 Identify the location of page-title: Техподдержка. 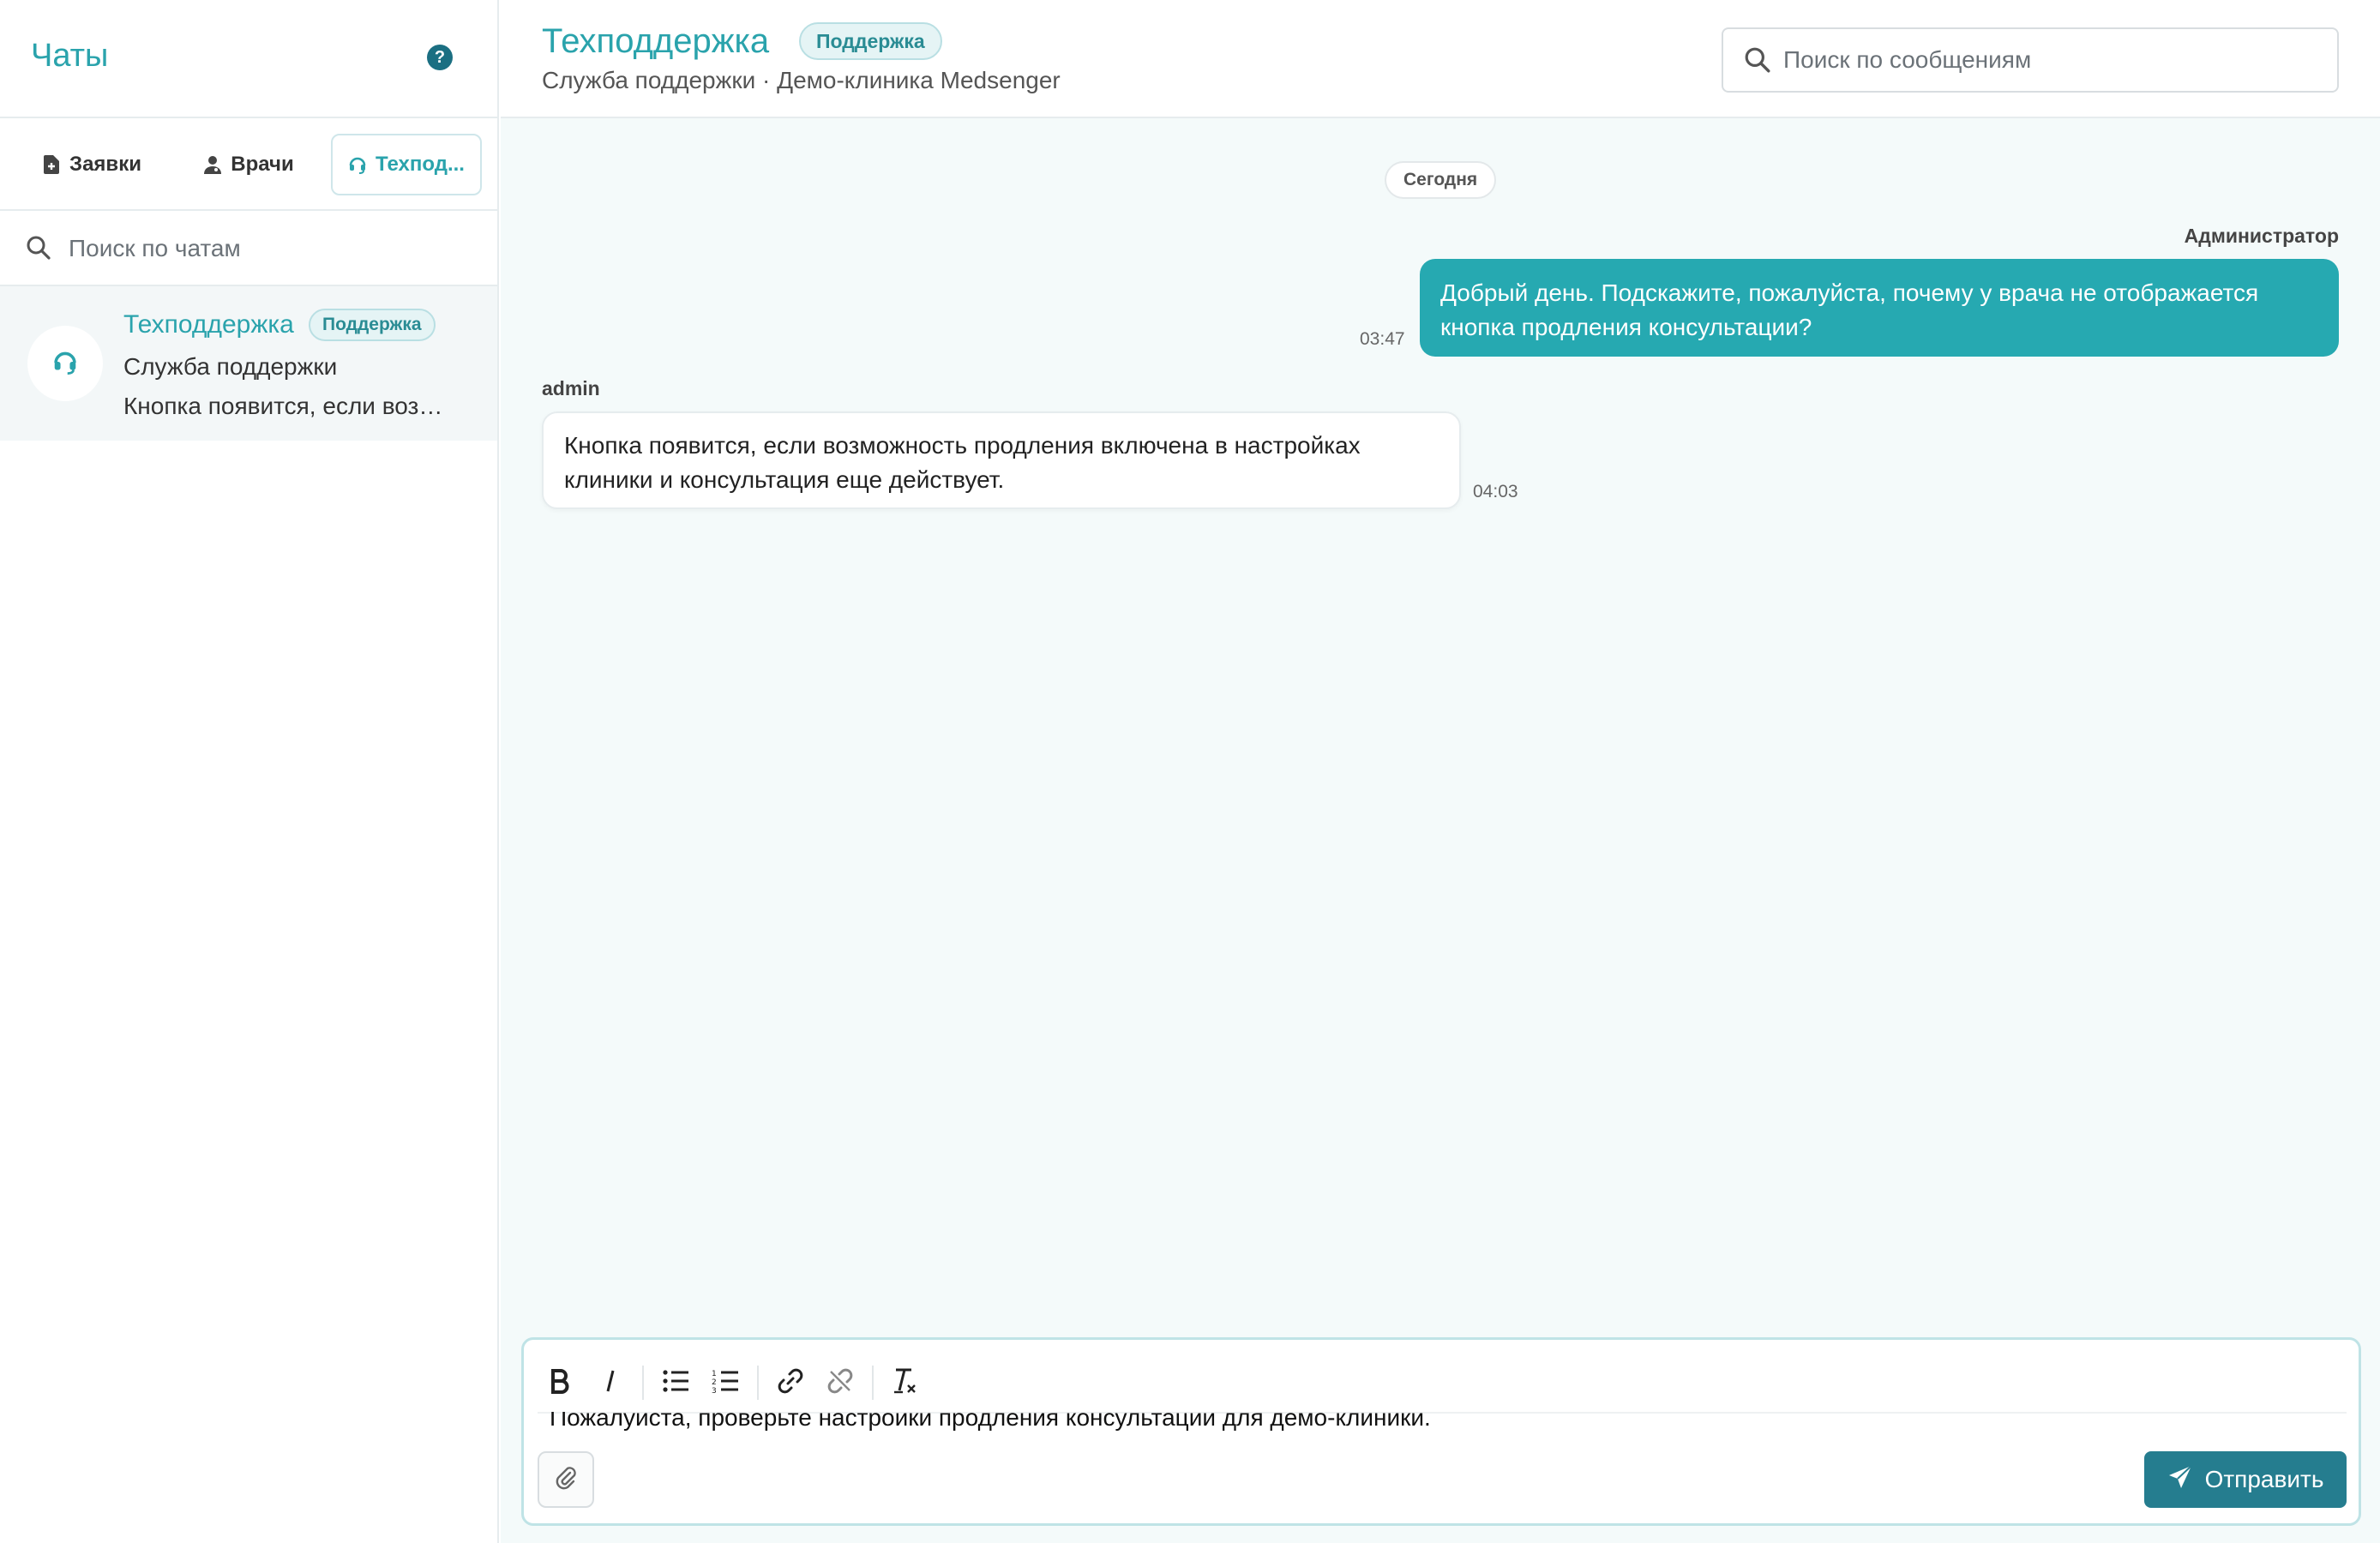
(656, 41).